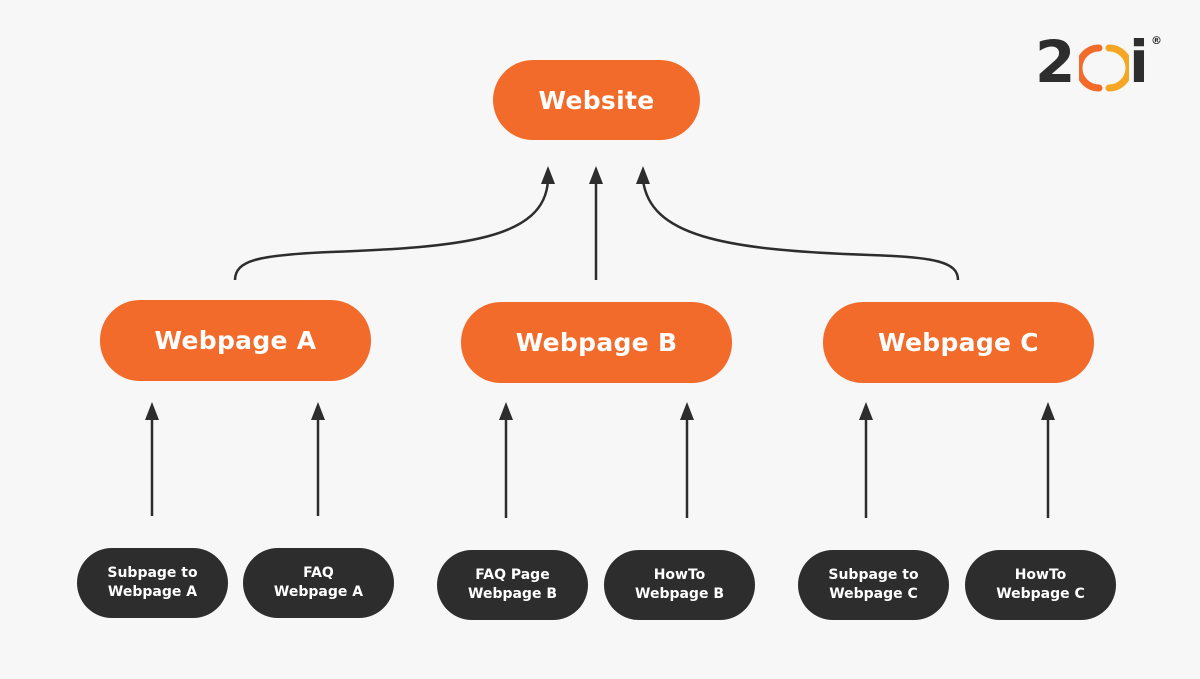 The width and height of the screenshot is (1200, 679). Describe the element at coordinates (318, 573) in the screenshot. I see `node-label-line1: FAQ` at that location.